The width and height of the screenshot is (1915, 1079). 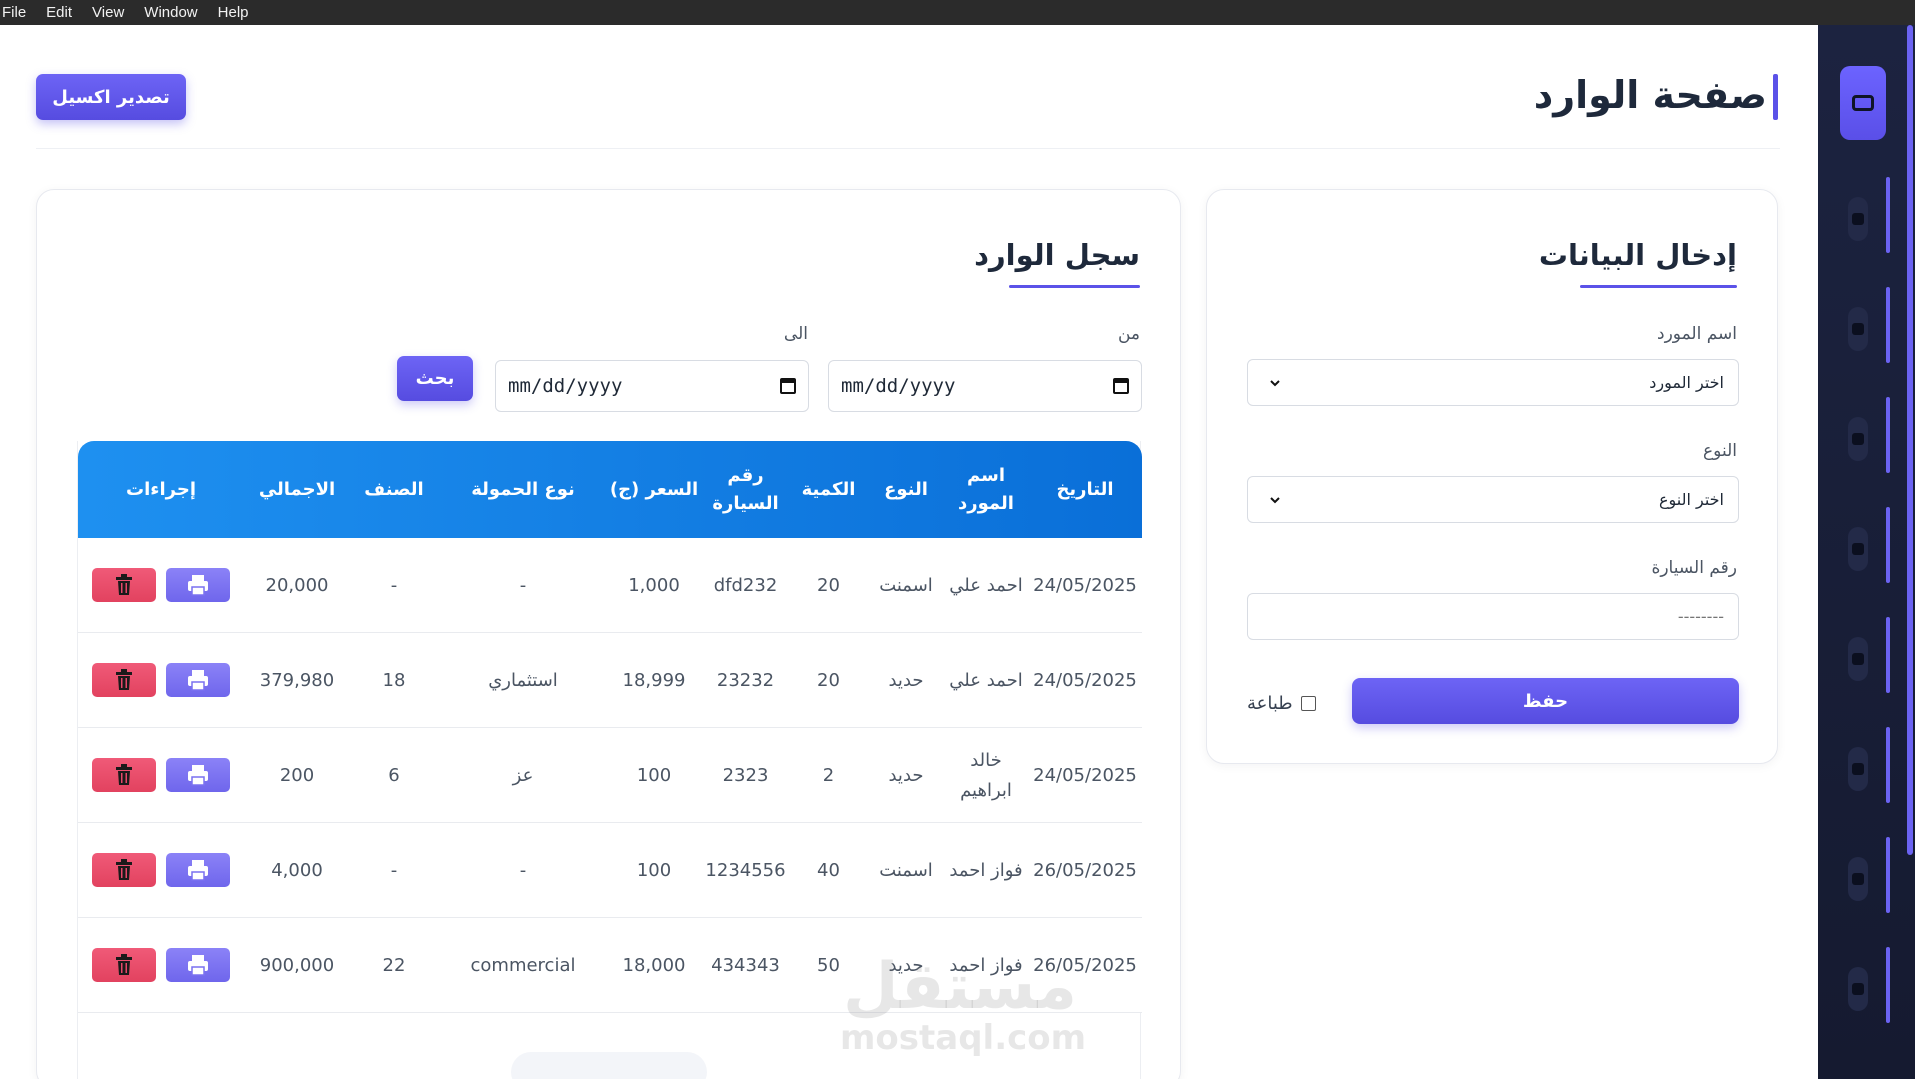 I want to click on sidebar-scrollbar, so click(x=1910, y=440).